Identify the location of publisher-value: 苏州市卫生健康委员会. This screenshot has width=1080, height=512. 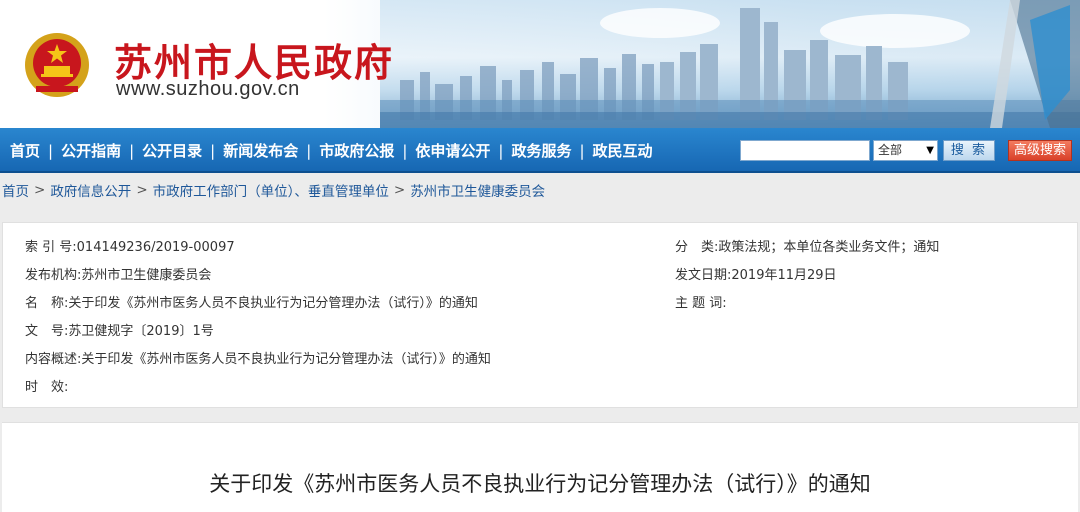
(146, 275).